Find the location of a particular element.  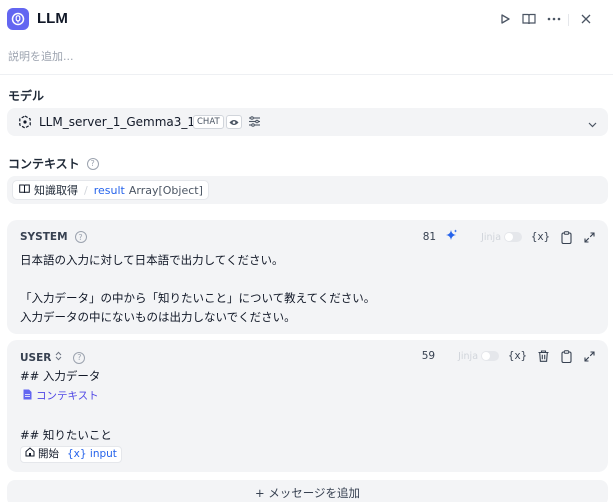

mode-badge: CHAT is located at coordinates (208, 122).